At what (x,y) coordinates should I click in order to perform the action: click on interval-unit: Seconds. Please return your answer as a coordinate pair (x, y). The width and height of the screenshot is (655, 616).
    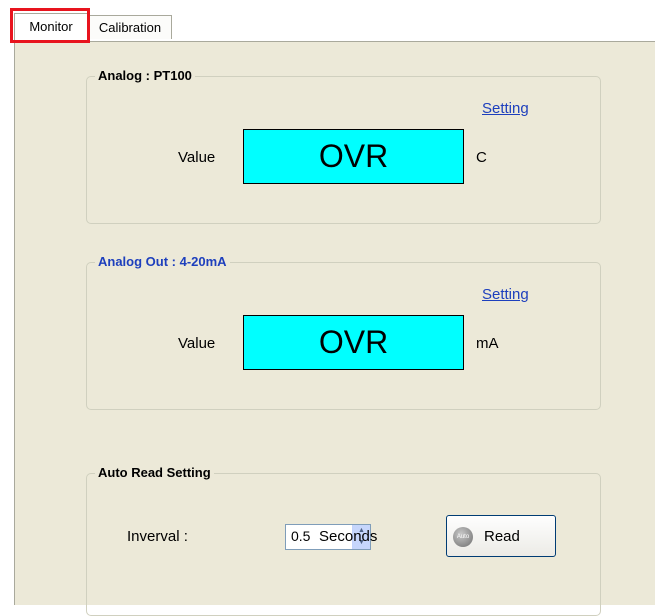
    Looking at the image, I should click on (348, 536).